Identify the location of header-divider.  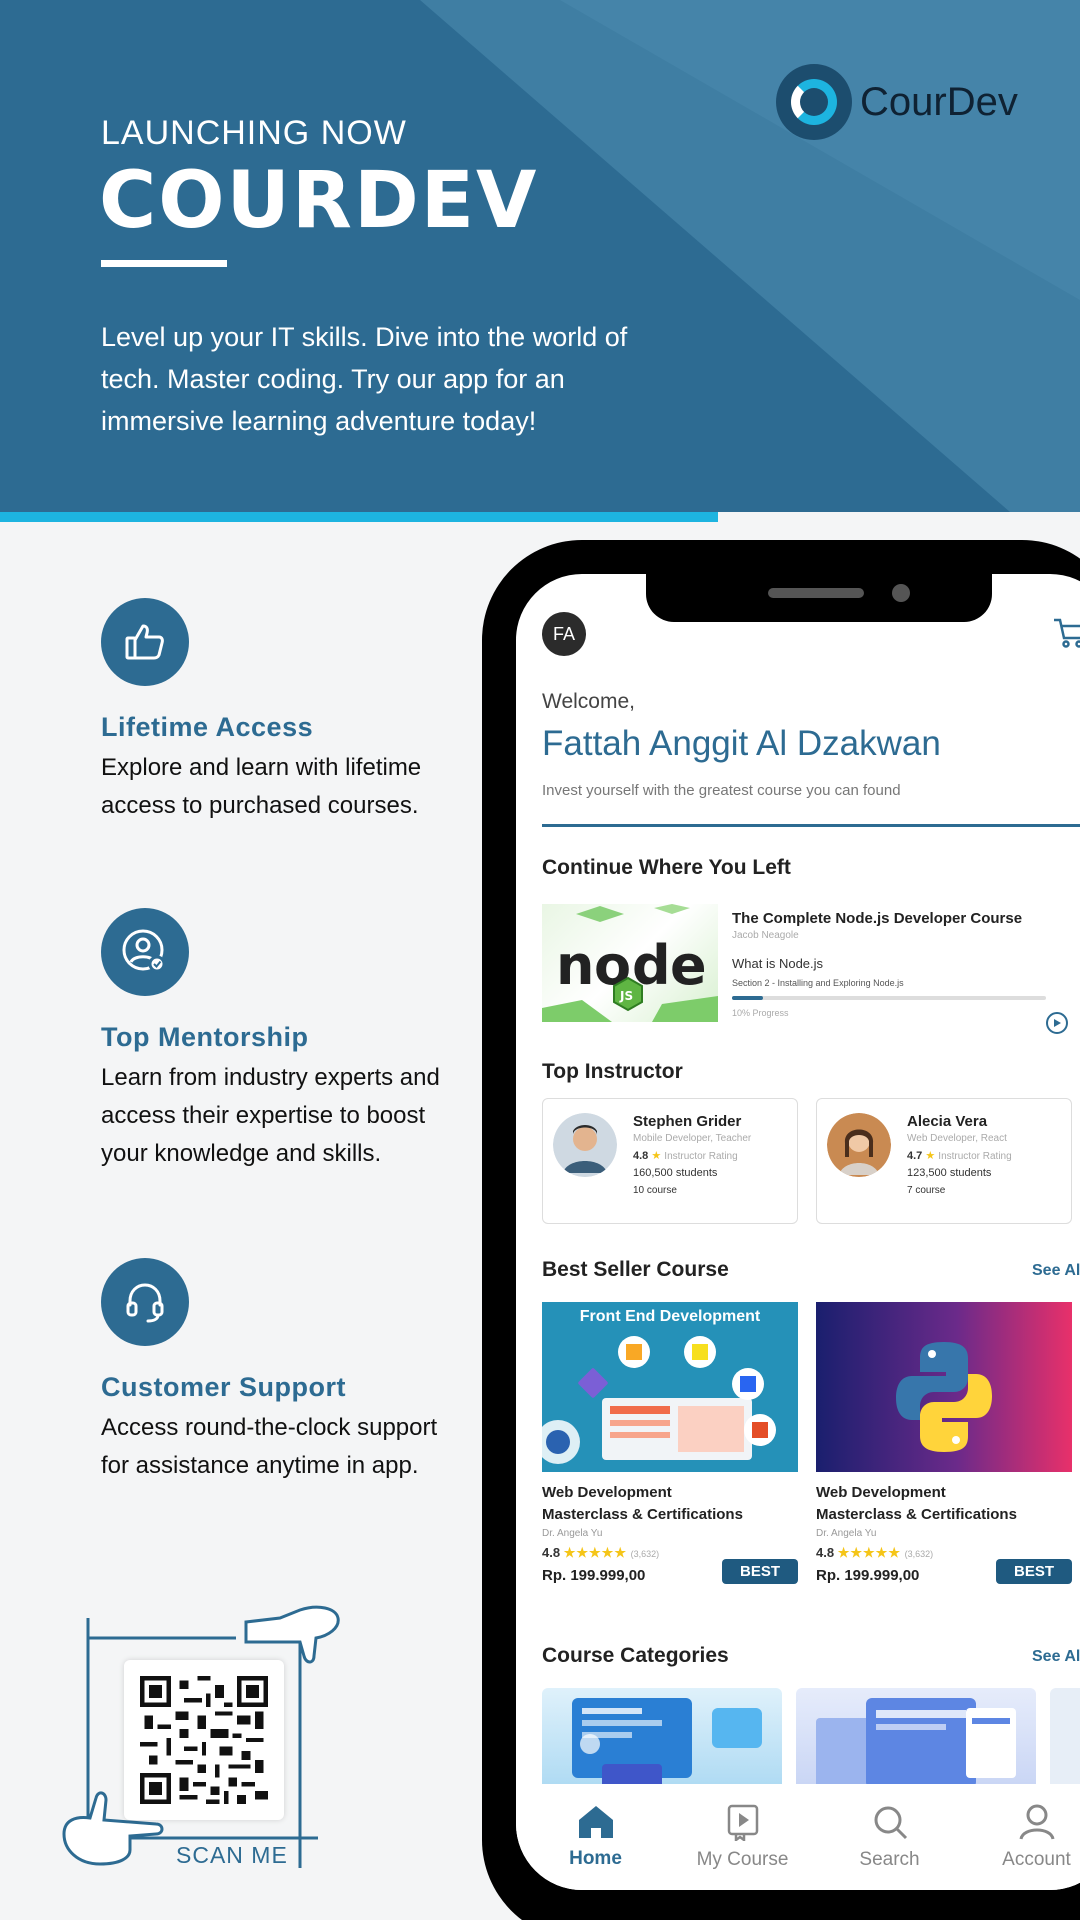
(811, 825).